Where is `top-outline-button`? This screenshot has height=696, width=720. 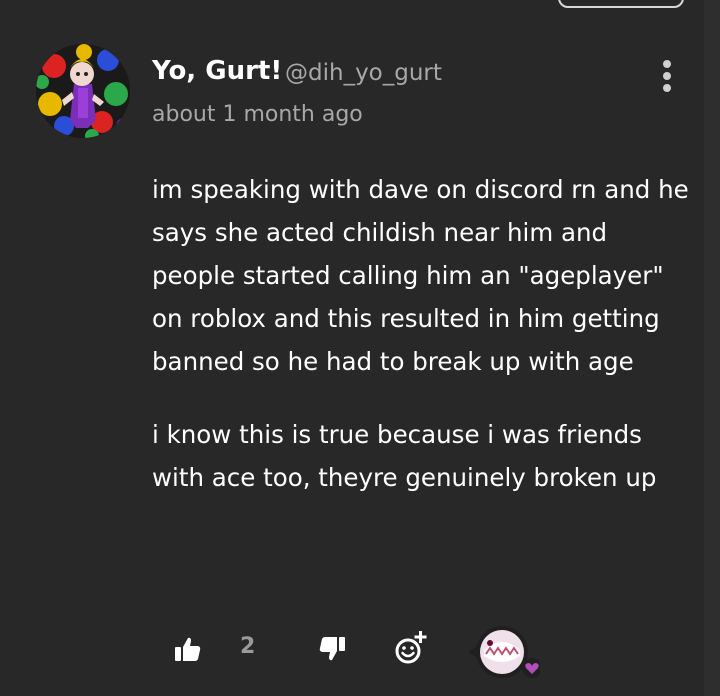 top-outline-button is located at coordinates (621, 4).